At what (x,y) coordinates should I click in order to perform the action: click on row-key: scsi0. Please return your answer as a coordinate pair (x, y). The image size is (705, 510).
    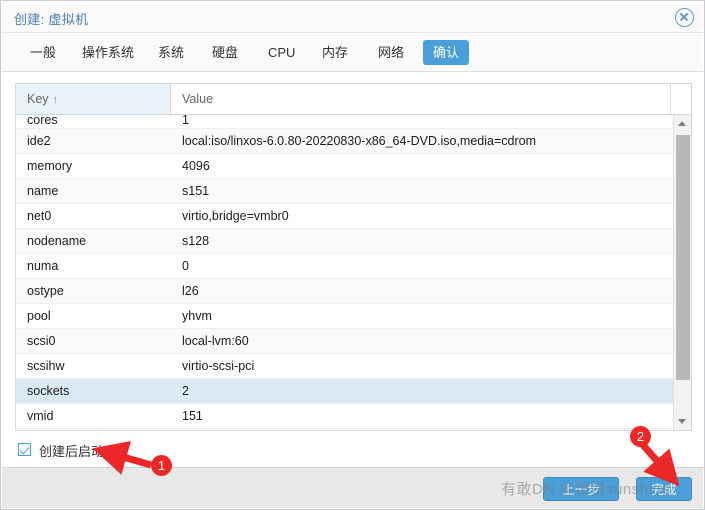
    Looking at the image, I should click on (41, 341).